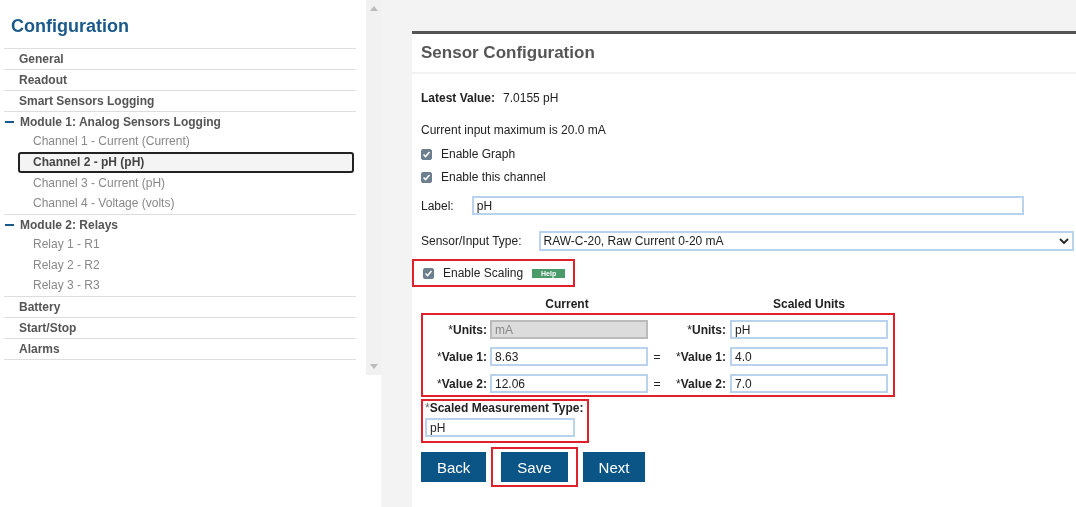  Describe the element at coordinates (458, 99) in the screenshot. I see `field-label: Latest Value:` at that location.